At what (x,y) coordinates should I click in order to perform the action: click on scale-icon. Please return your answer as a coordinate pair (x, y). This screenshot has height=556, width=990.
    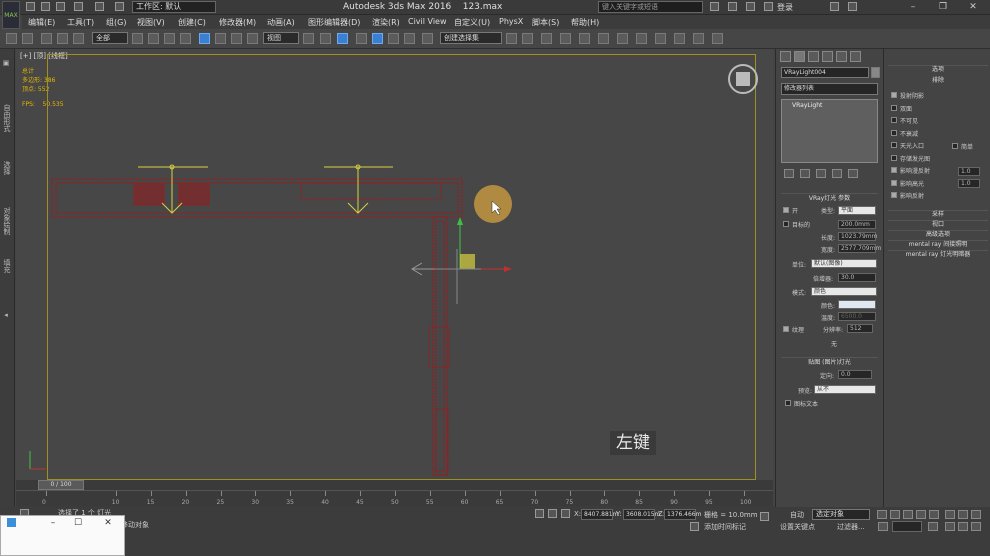
    Looking at the image, I should click on (236, 38).